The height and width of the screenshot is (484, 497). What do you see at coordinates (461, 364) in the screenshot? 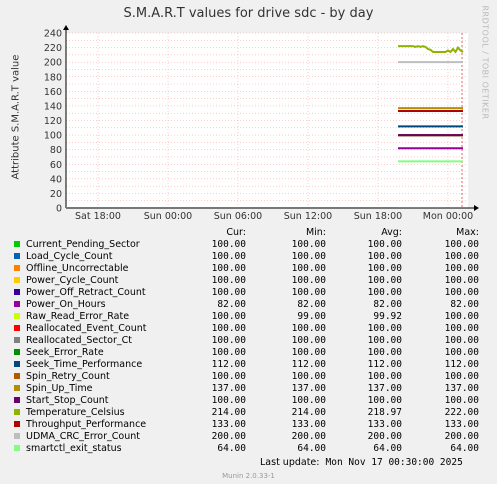
I see `legend-value-max: 112.00` at bounding box center [461, 364].